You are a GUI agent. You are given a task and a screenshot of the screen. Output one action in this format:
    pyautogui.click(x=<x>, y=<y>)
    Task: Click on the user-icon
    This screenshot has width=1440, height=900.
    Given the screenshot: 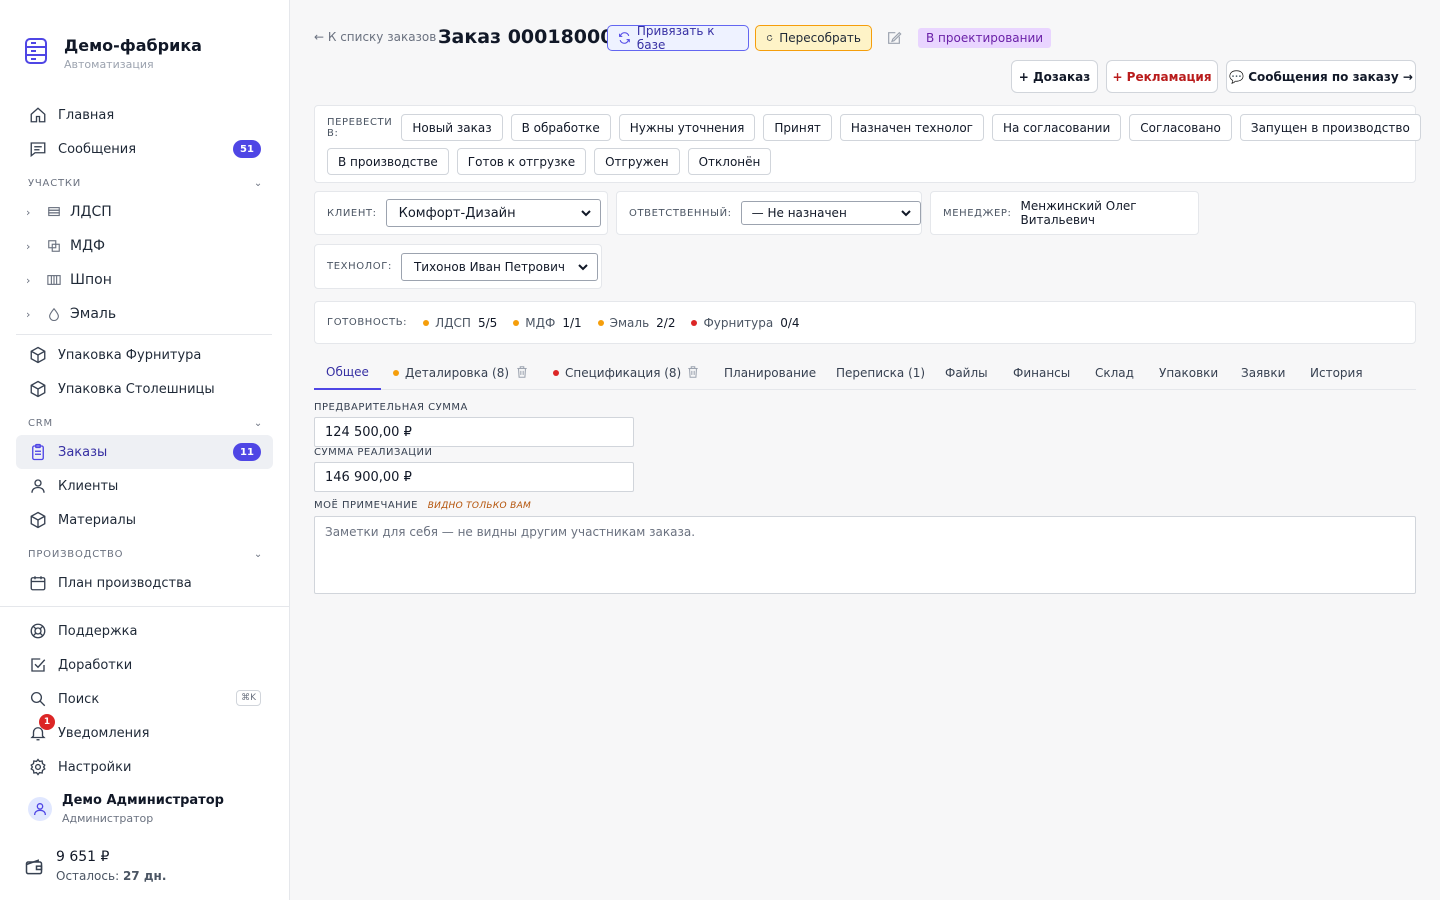 What is the action you would take?
    pyautogui.click(x=38, y=486)
    